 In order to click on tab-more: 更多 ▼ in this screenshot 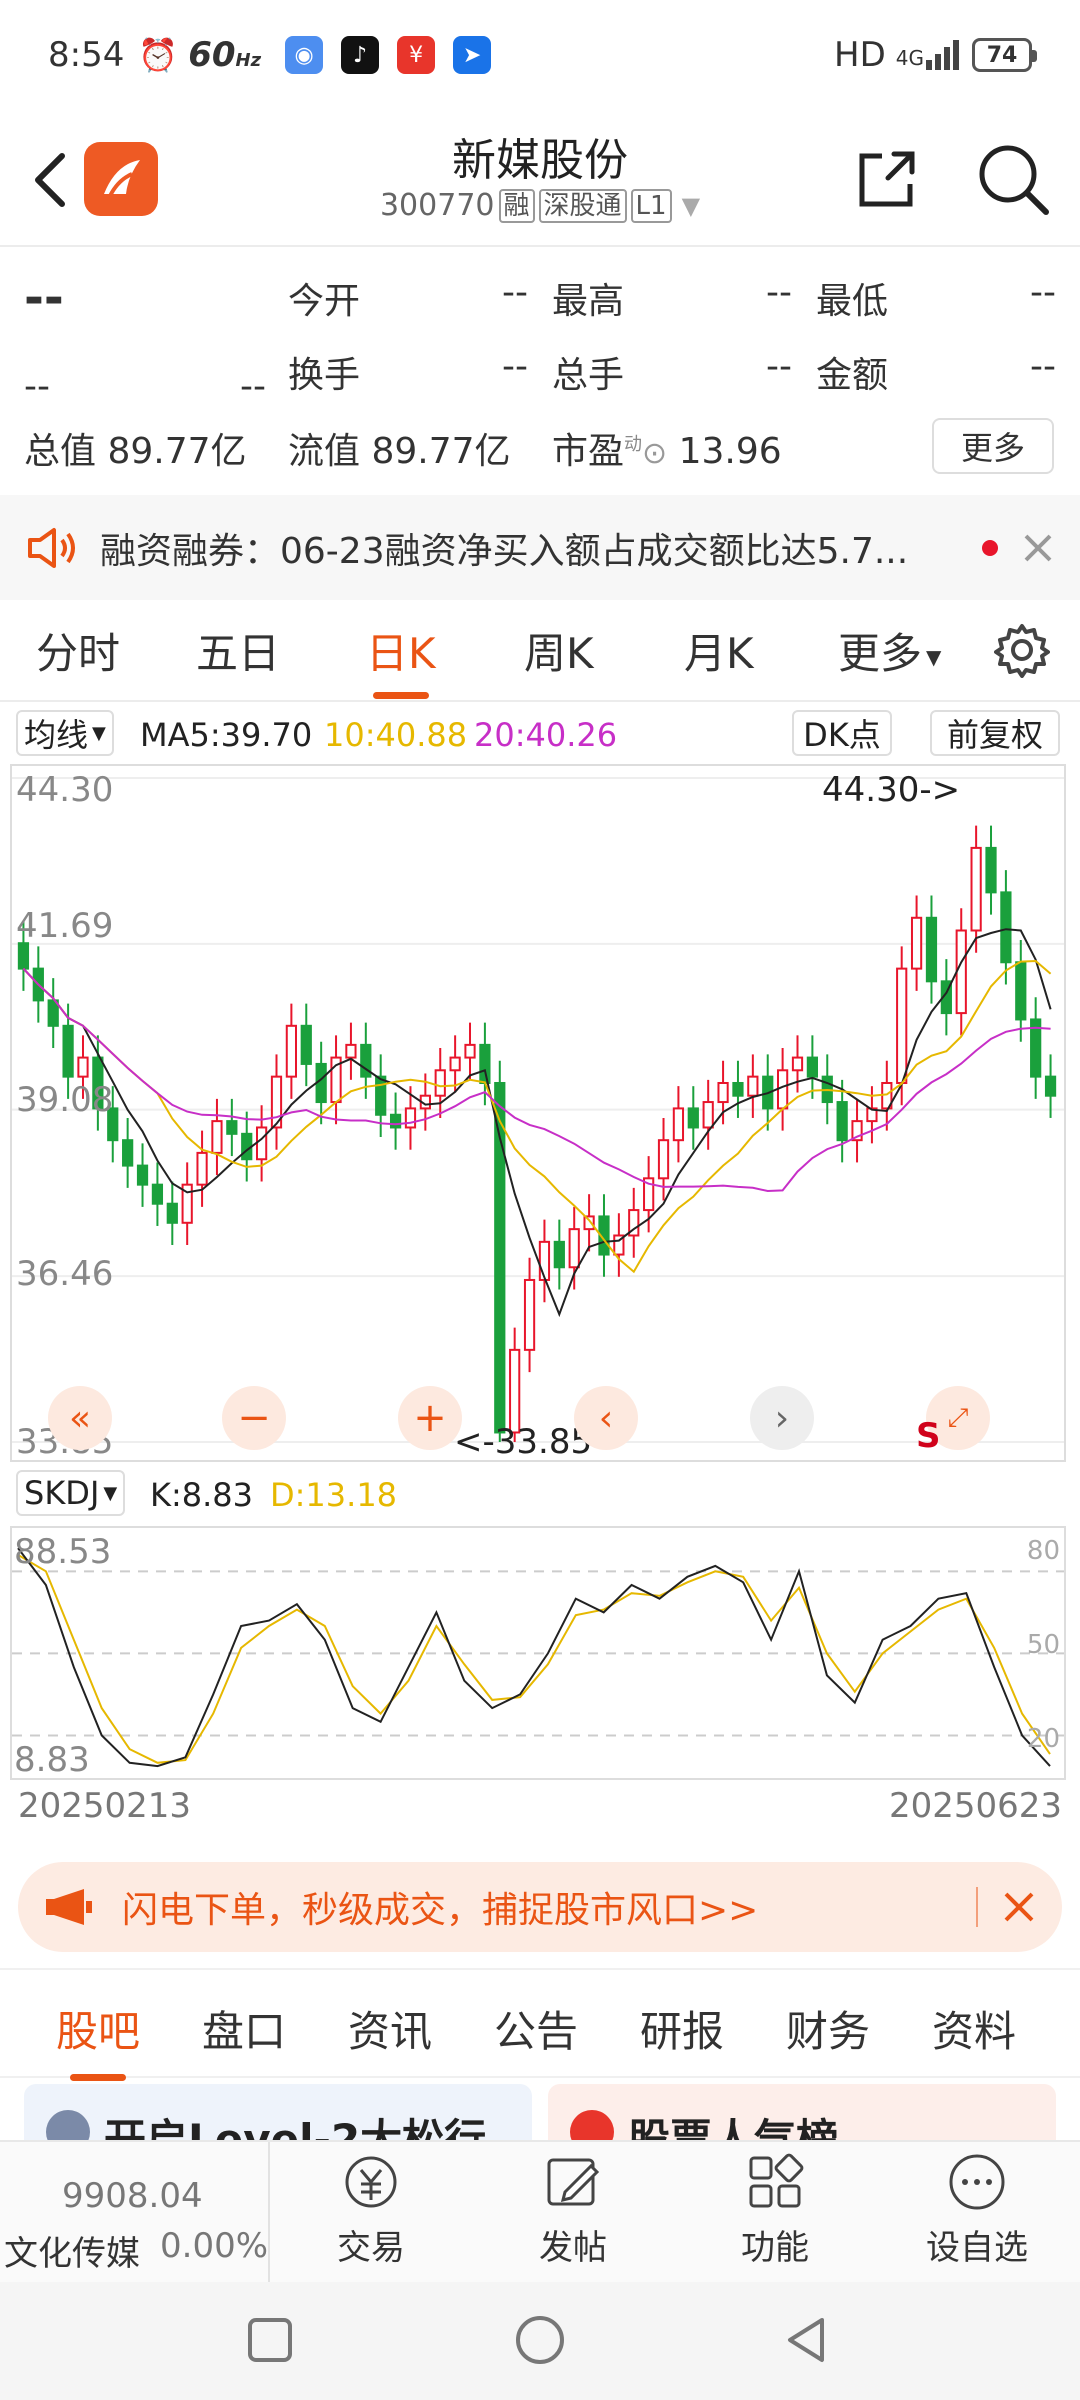, I will do `click(889, 650)`.